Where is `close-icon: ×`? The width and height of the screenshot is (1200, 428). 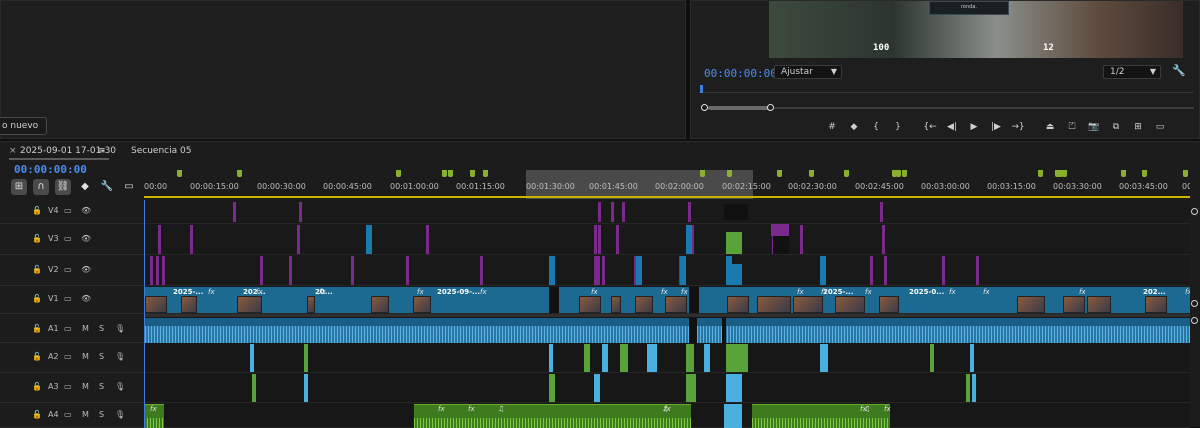 close-icon: × is located at coordinates (13, 151).